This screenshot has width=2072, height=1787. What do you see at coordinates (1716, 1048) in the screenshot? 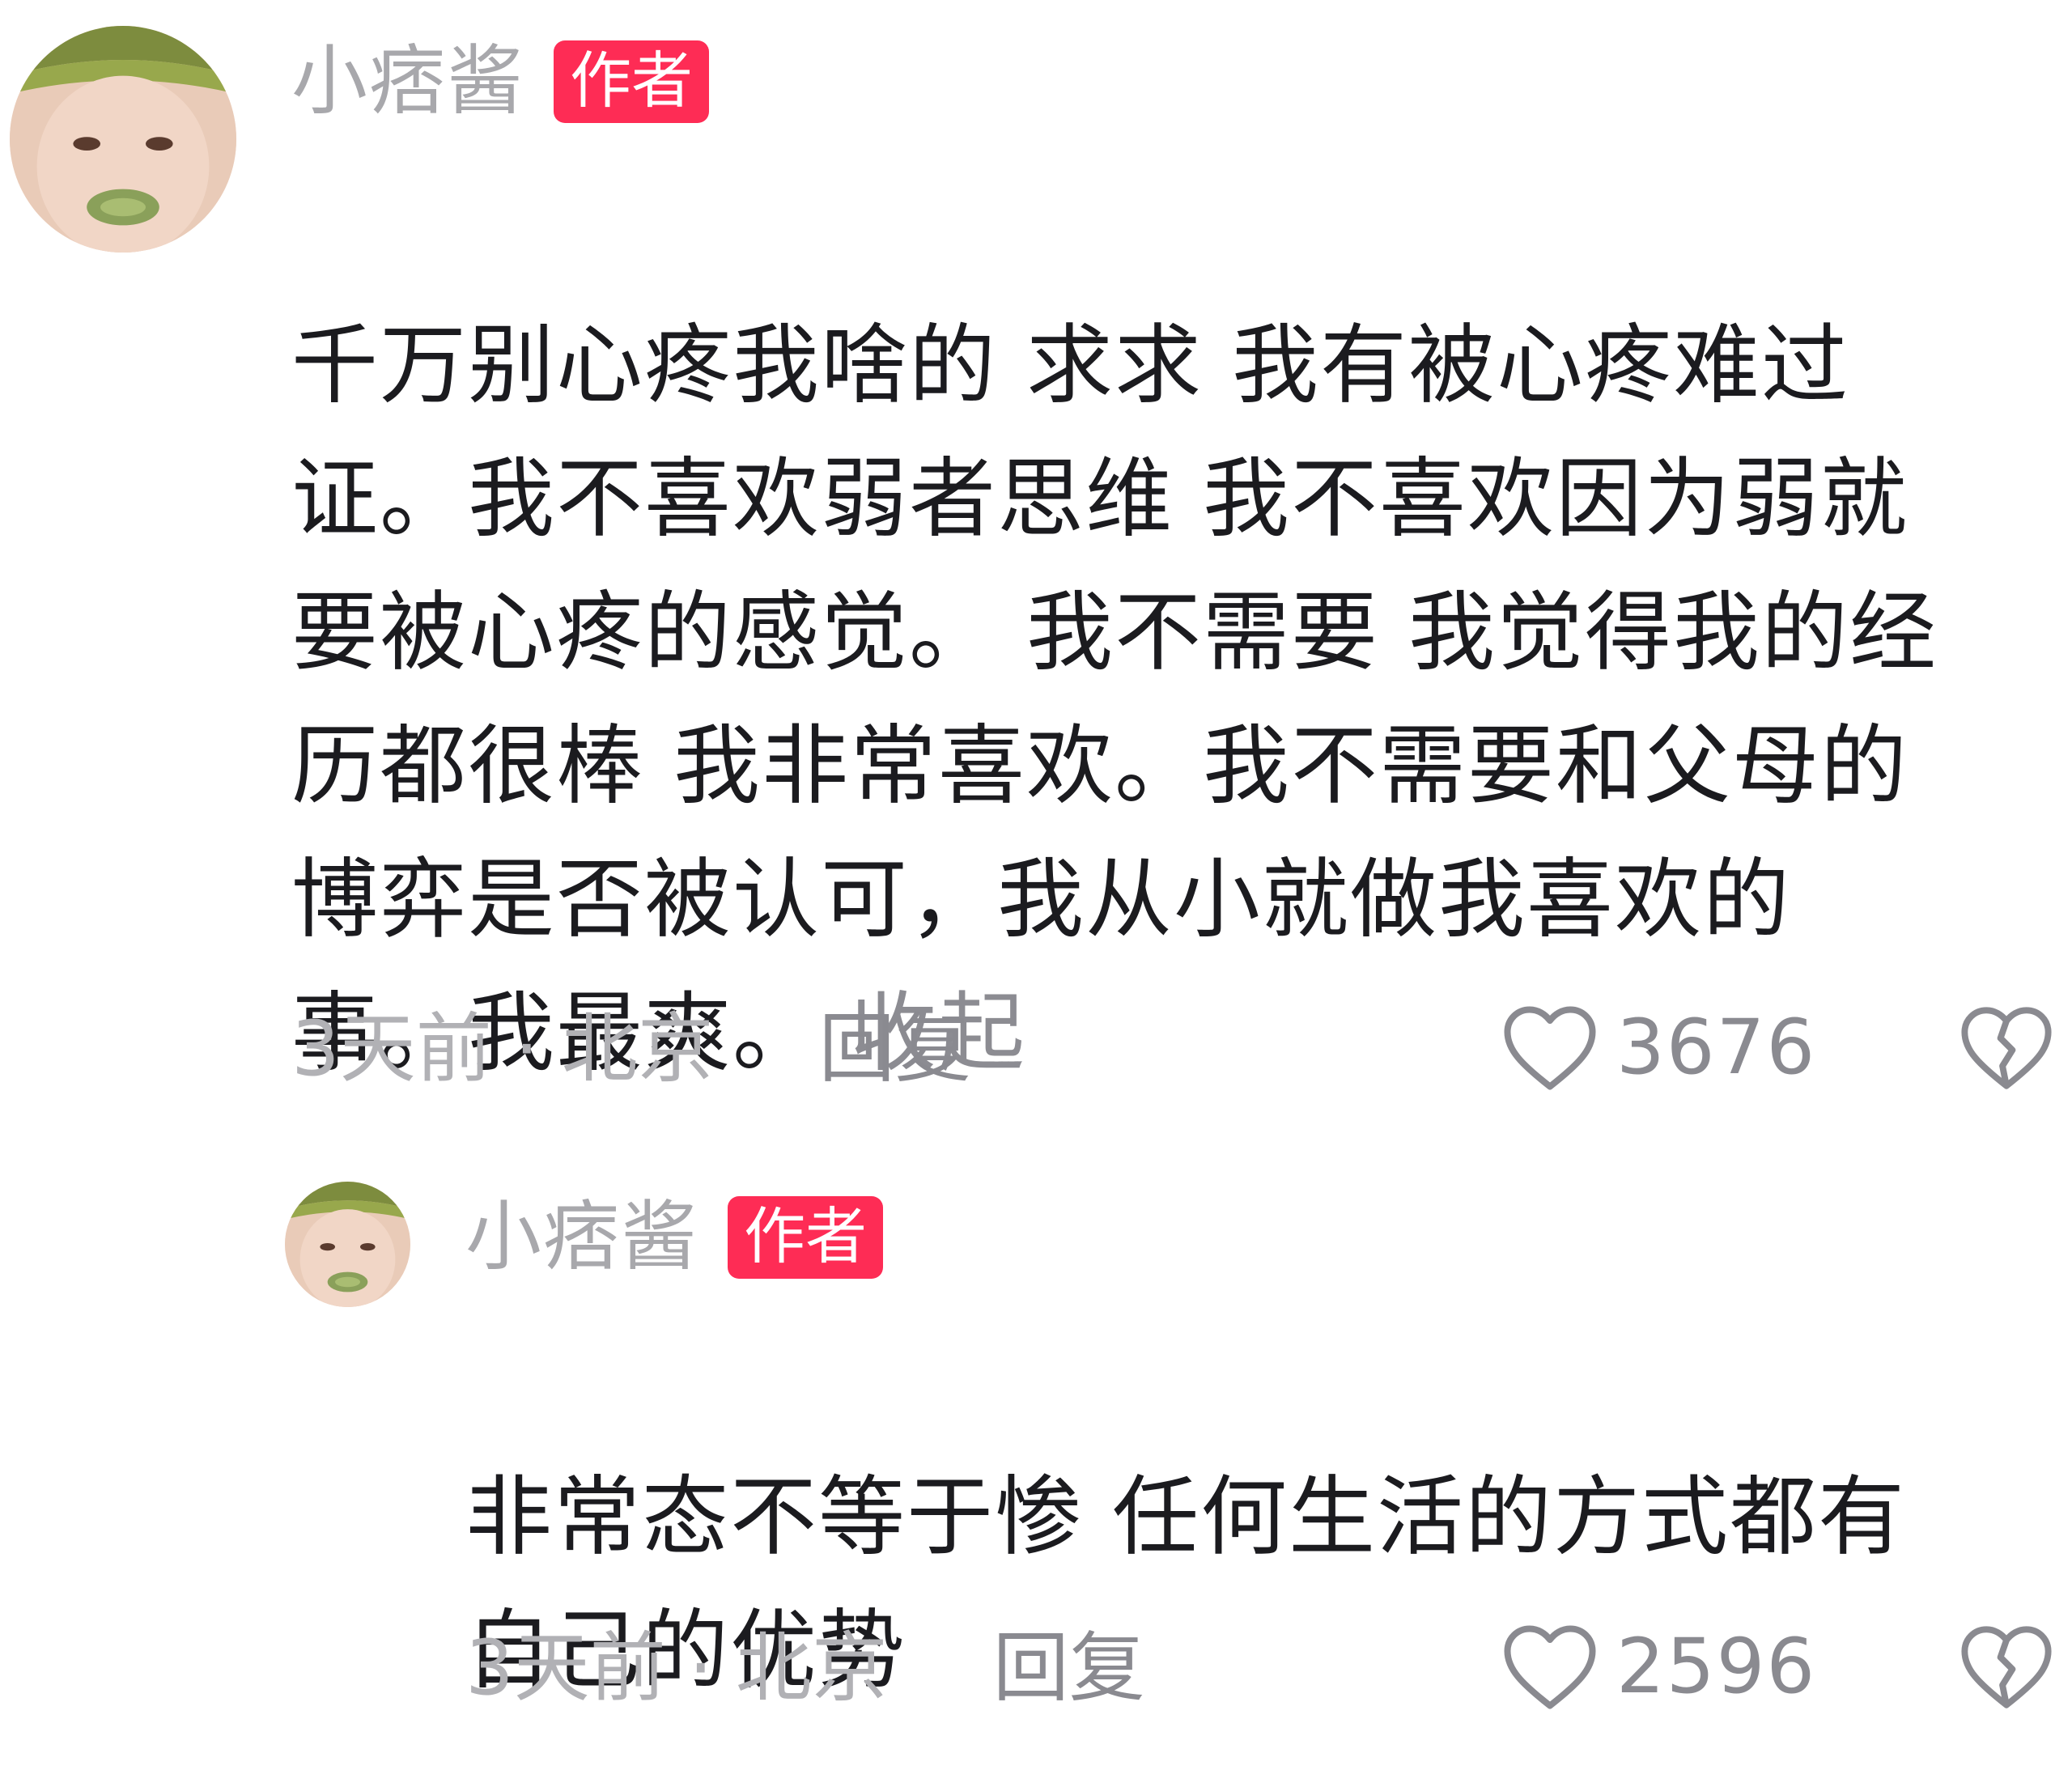
I see `like-count: 3676` at bounding box center [1716, 1048].